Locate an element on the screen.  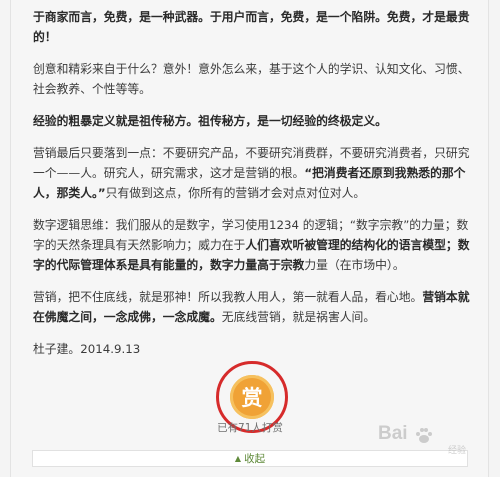
reward-icon: 赏 is located at coordinates (252, 397).